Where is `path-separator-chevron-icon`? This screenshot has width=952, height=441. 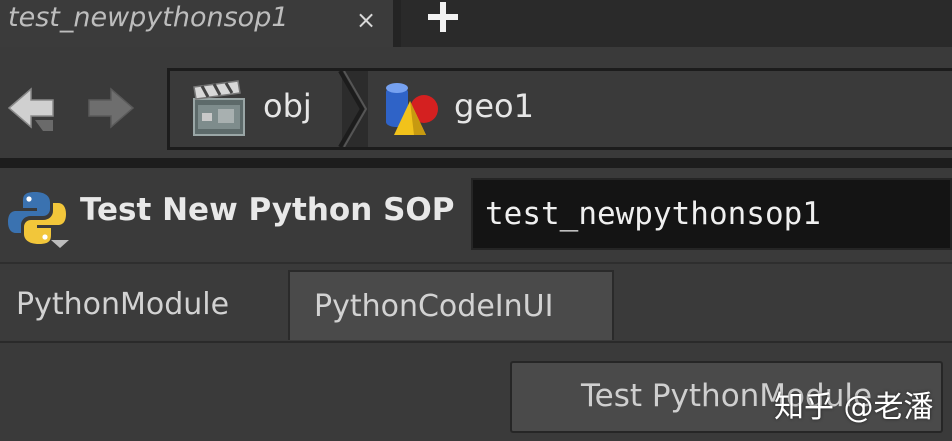 path-separator-chevron-icon is located at coordinates (353, 109).